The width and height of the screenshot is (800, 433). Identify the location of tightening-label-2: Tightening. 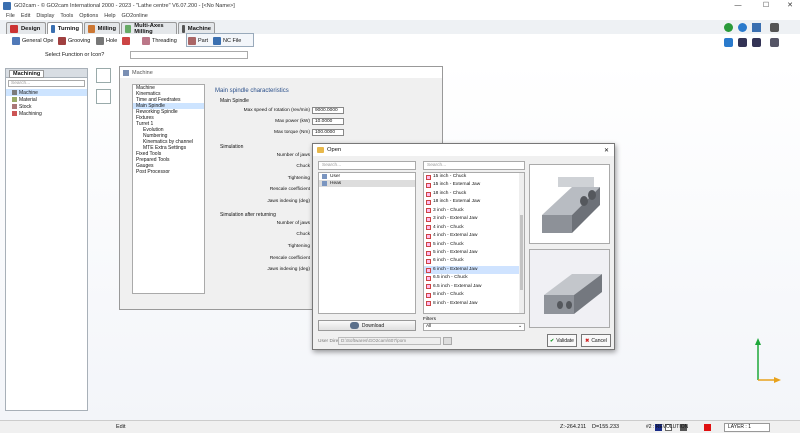
(298, 246).